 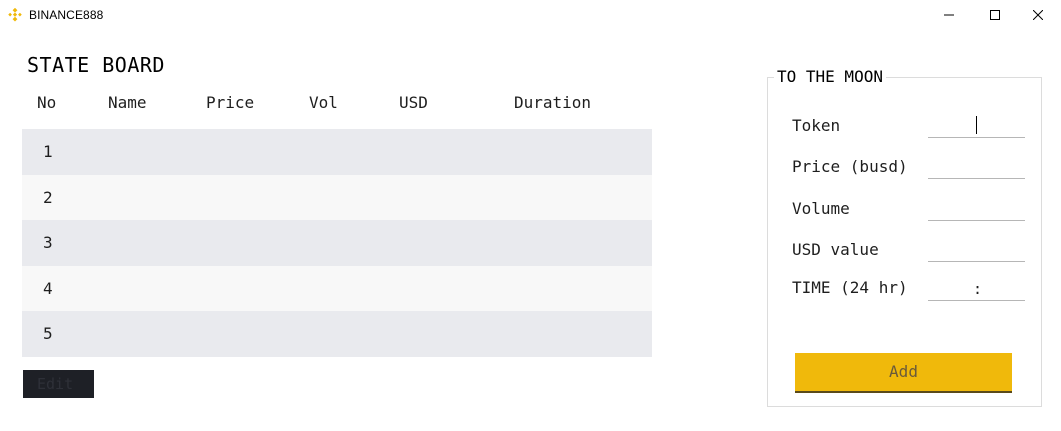 What do you see at coordinates (903, 373) in the screenshot?
I see `add-button: Add` at bounding box center [903, 373].